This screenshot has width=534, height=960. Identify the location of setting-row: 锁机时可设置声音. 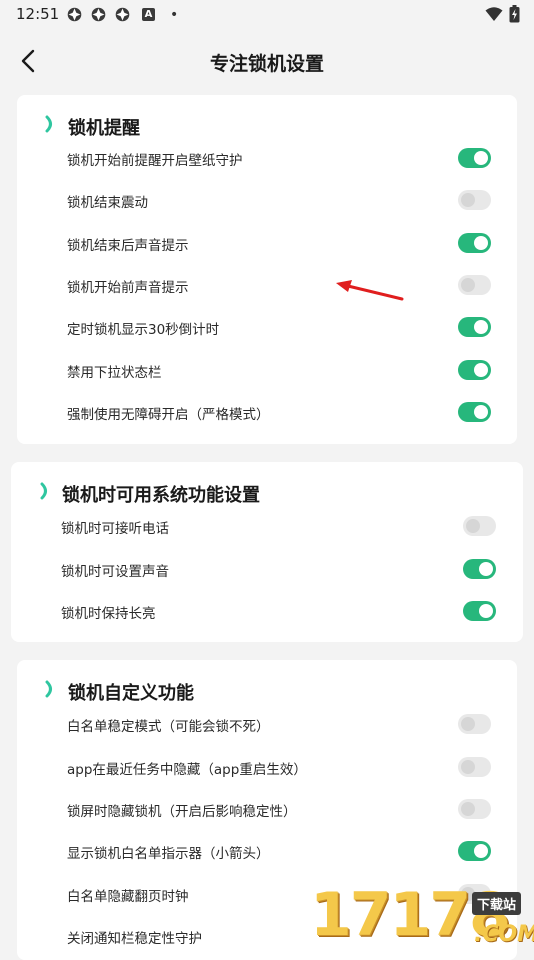
(267, 569).